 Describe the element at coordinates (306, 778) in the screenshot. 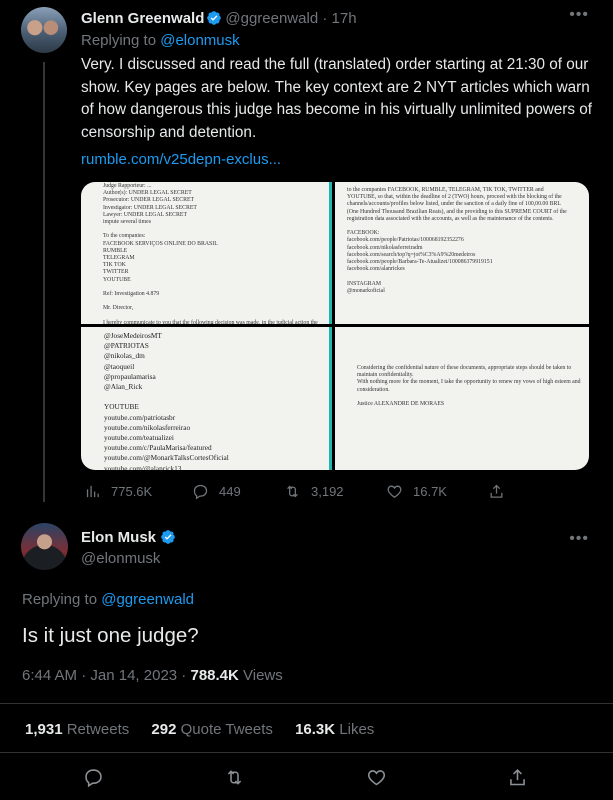

I see `tweet-action-bar` at that location.